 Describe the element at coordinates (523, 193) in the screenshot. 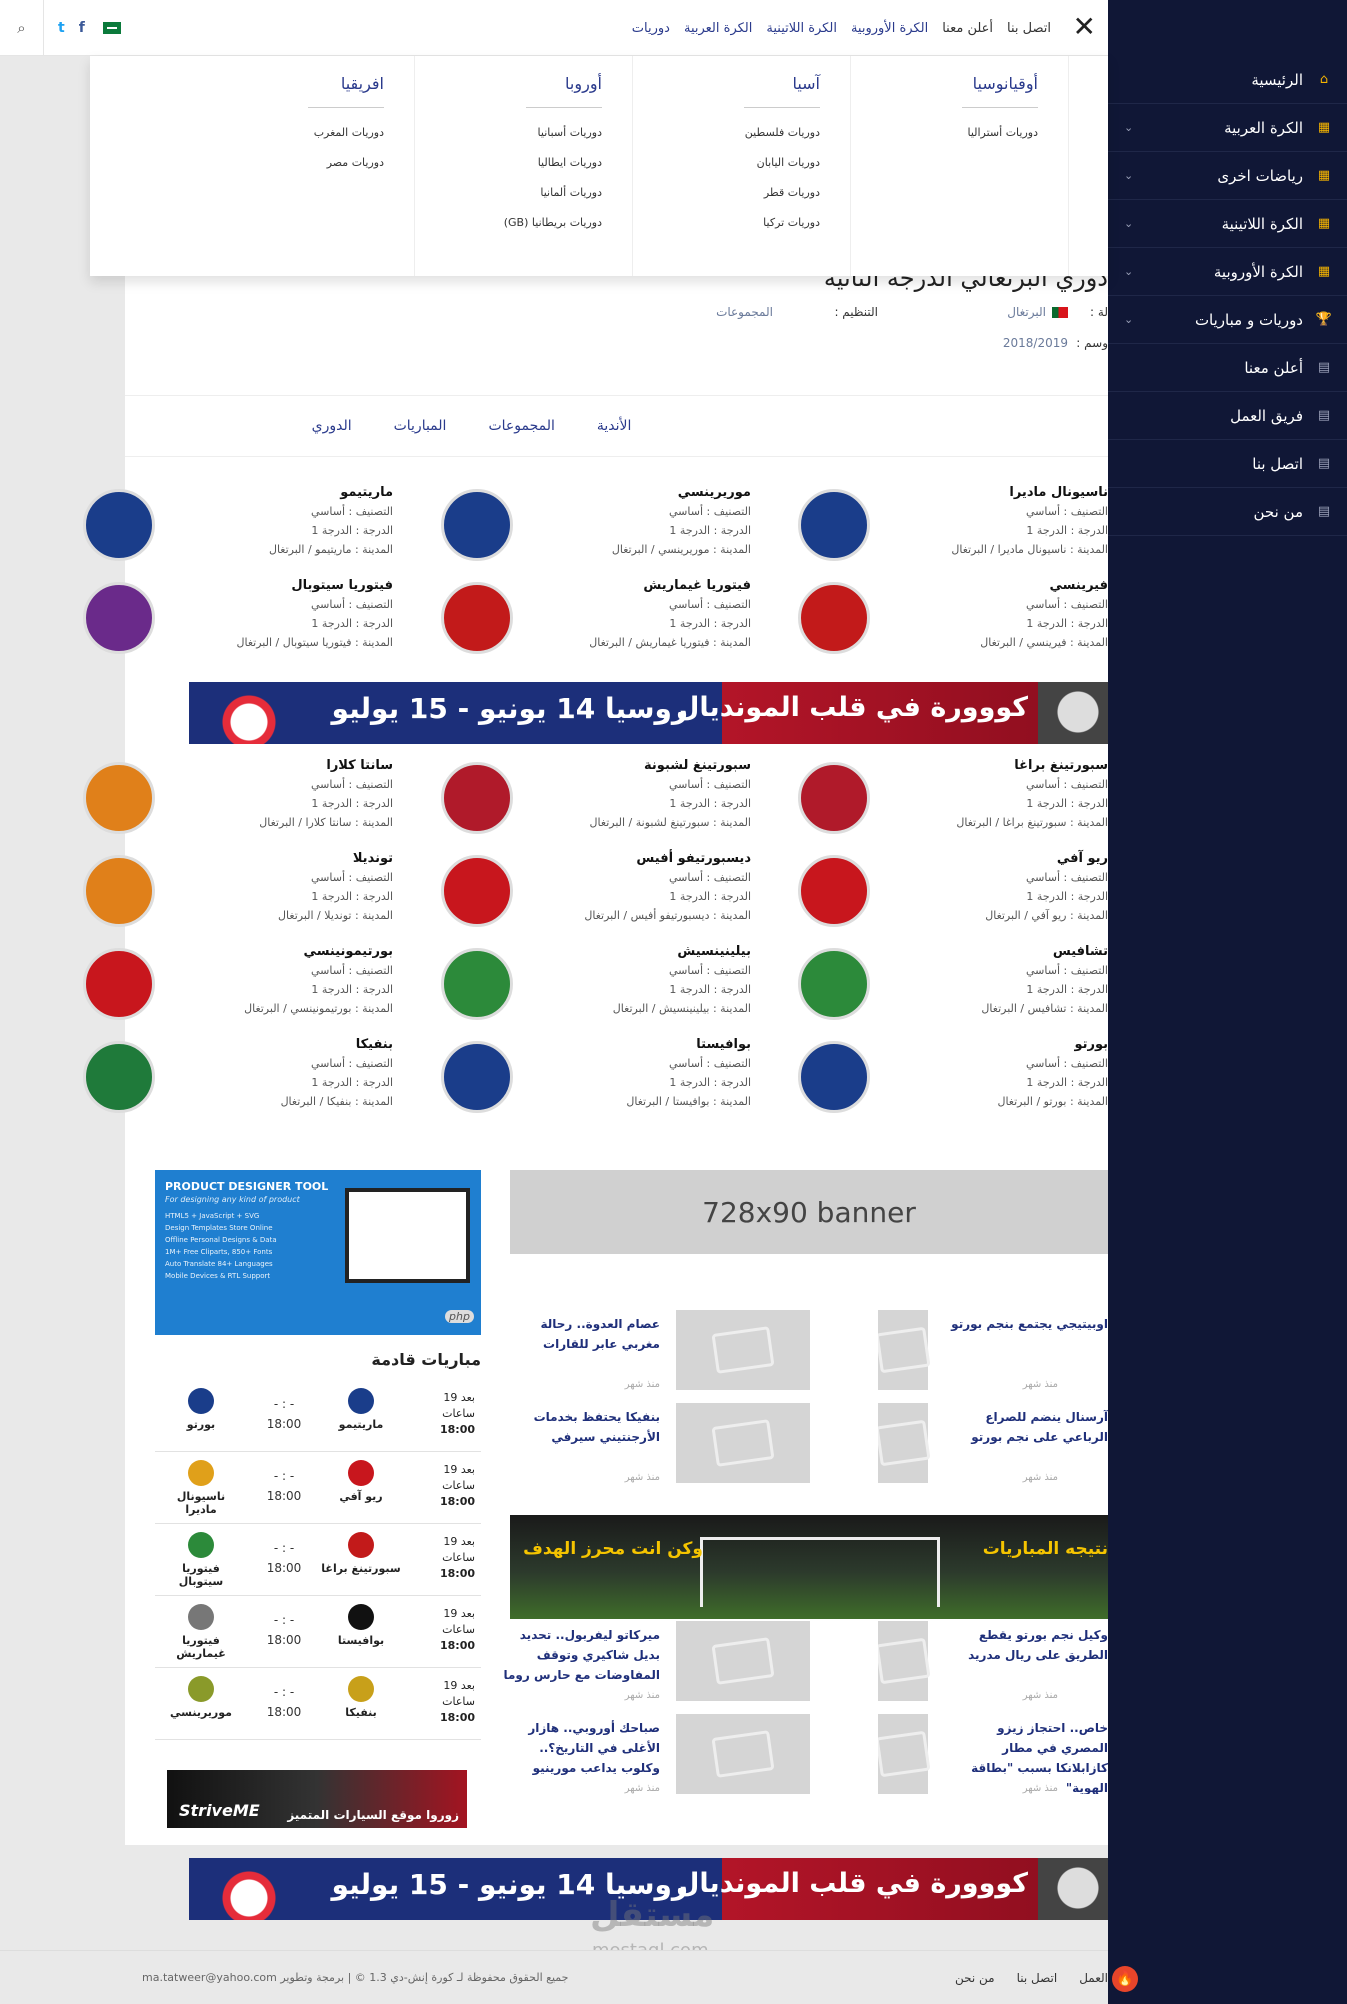

I see `mega-menu-link: دوريات ألمانيا` at that location.